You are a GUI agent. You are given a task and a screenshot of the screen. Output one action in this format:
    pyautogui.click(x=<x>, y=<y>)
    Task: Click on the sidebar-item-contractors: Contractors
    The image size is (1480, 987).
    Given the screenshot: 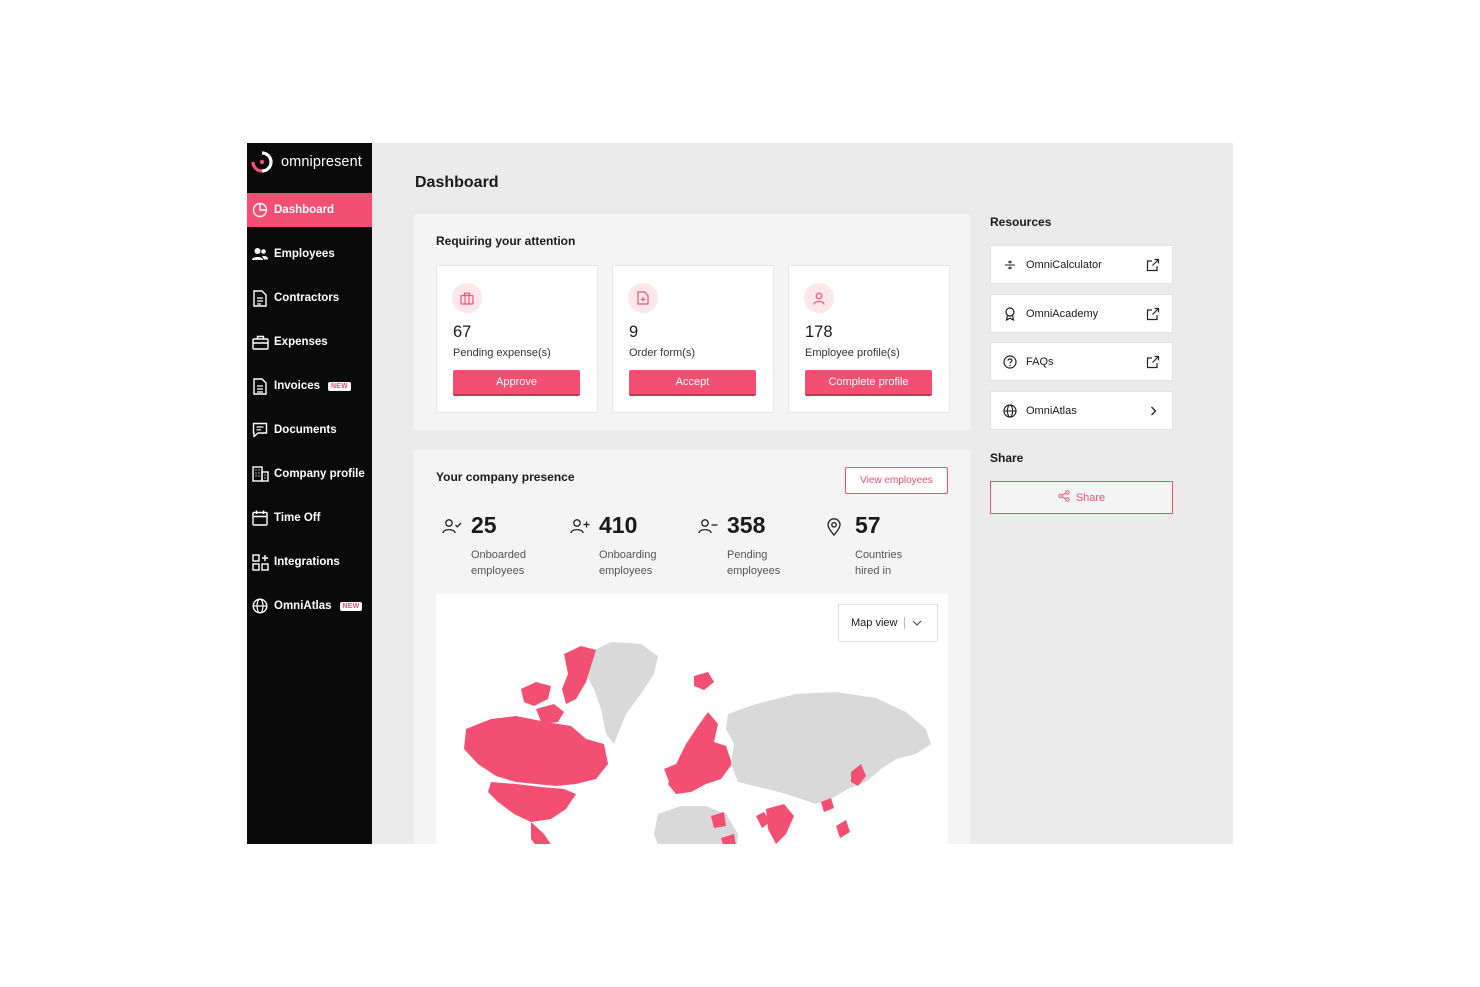 What is the action you would take?
    pyautogui.click(x=309, y=298)
    